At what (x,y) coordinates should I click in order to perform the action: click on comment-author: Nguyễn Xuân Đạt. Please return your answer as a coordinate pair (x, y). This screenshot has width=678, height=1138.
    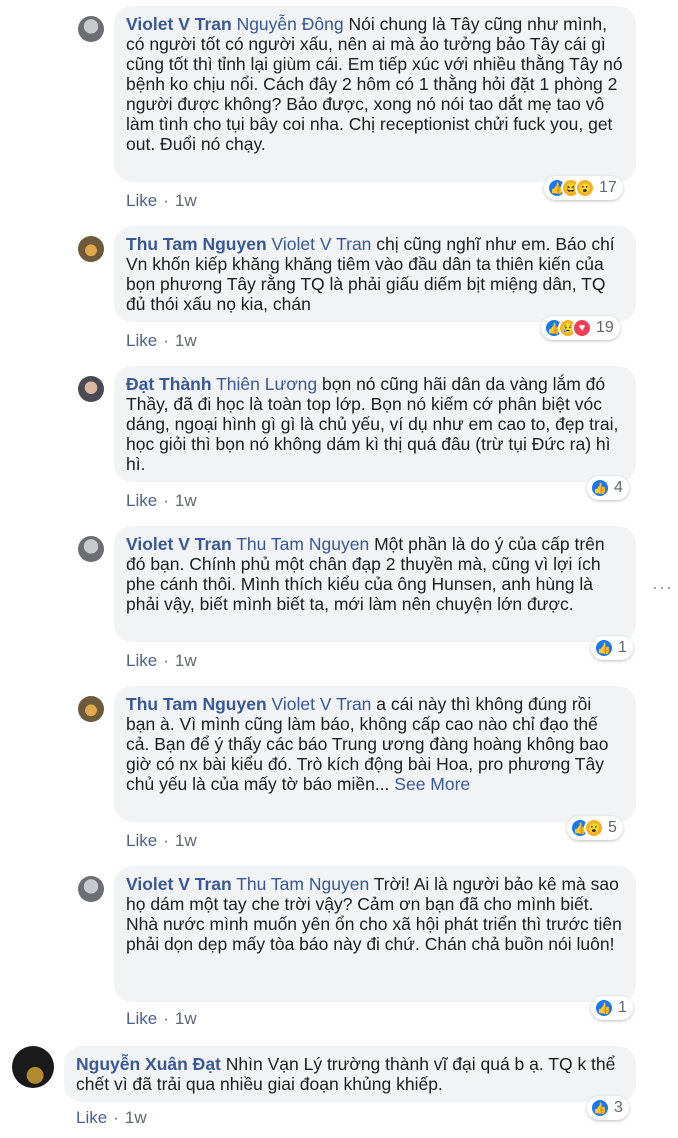
    Looking at the image, I should click on (148, 1064).